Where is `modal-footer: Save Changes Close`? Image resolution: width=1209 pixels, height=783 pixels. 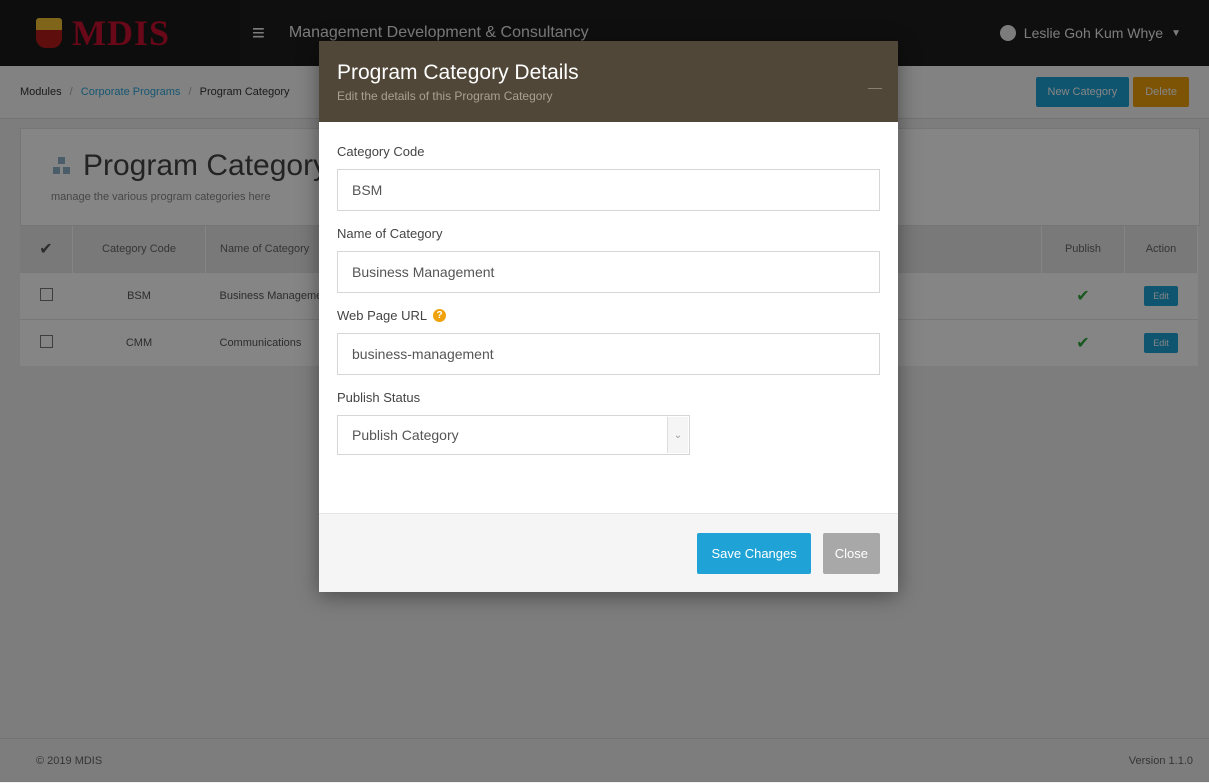 modal-footer: Save Changes Close is located at coordinates (608, 552).